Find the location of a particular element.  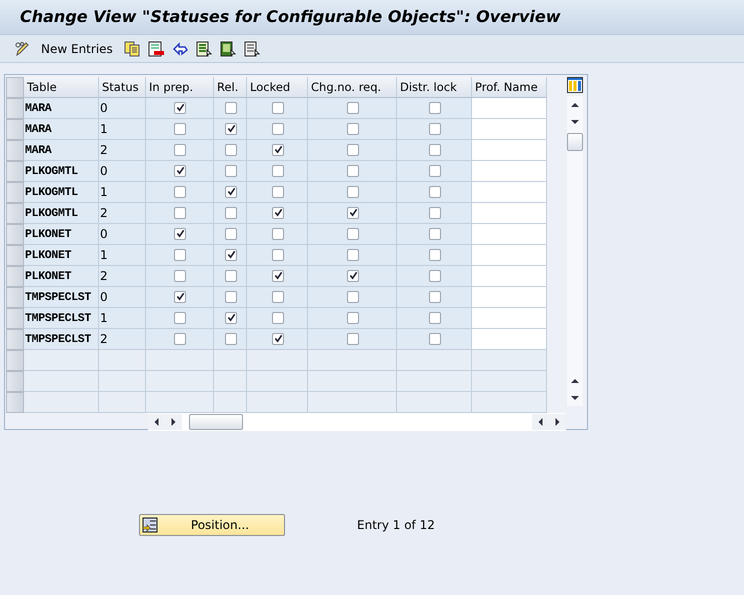

column-settings-icon is located at coordinates (574, 85).